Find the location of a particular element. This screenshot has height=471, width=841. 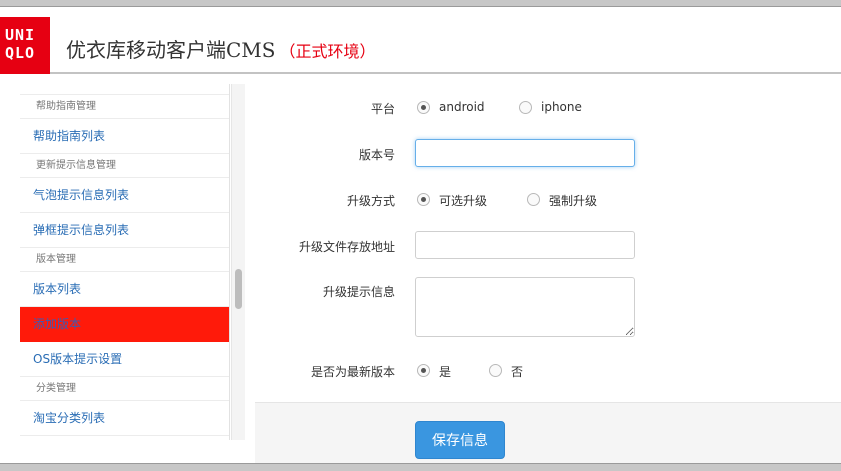

app-header: UNI QLO 优衣库移动客户端CMS （正式环境） is located at coordinates (420, 40).